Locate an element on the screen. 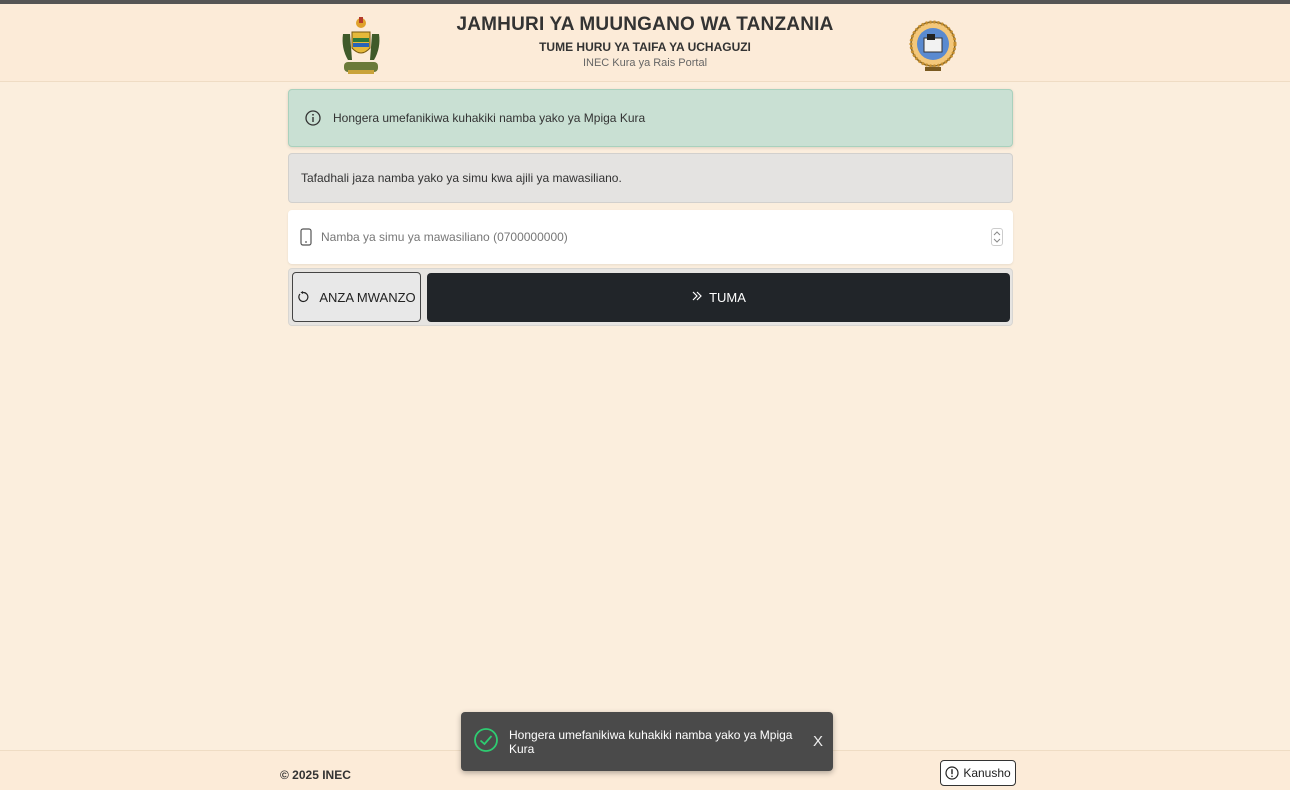 The image size is (1290, 790). copyright-text: © 2025 INEC is located at coordinates (315, 775).